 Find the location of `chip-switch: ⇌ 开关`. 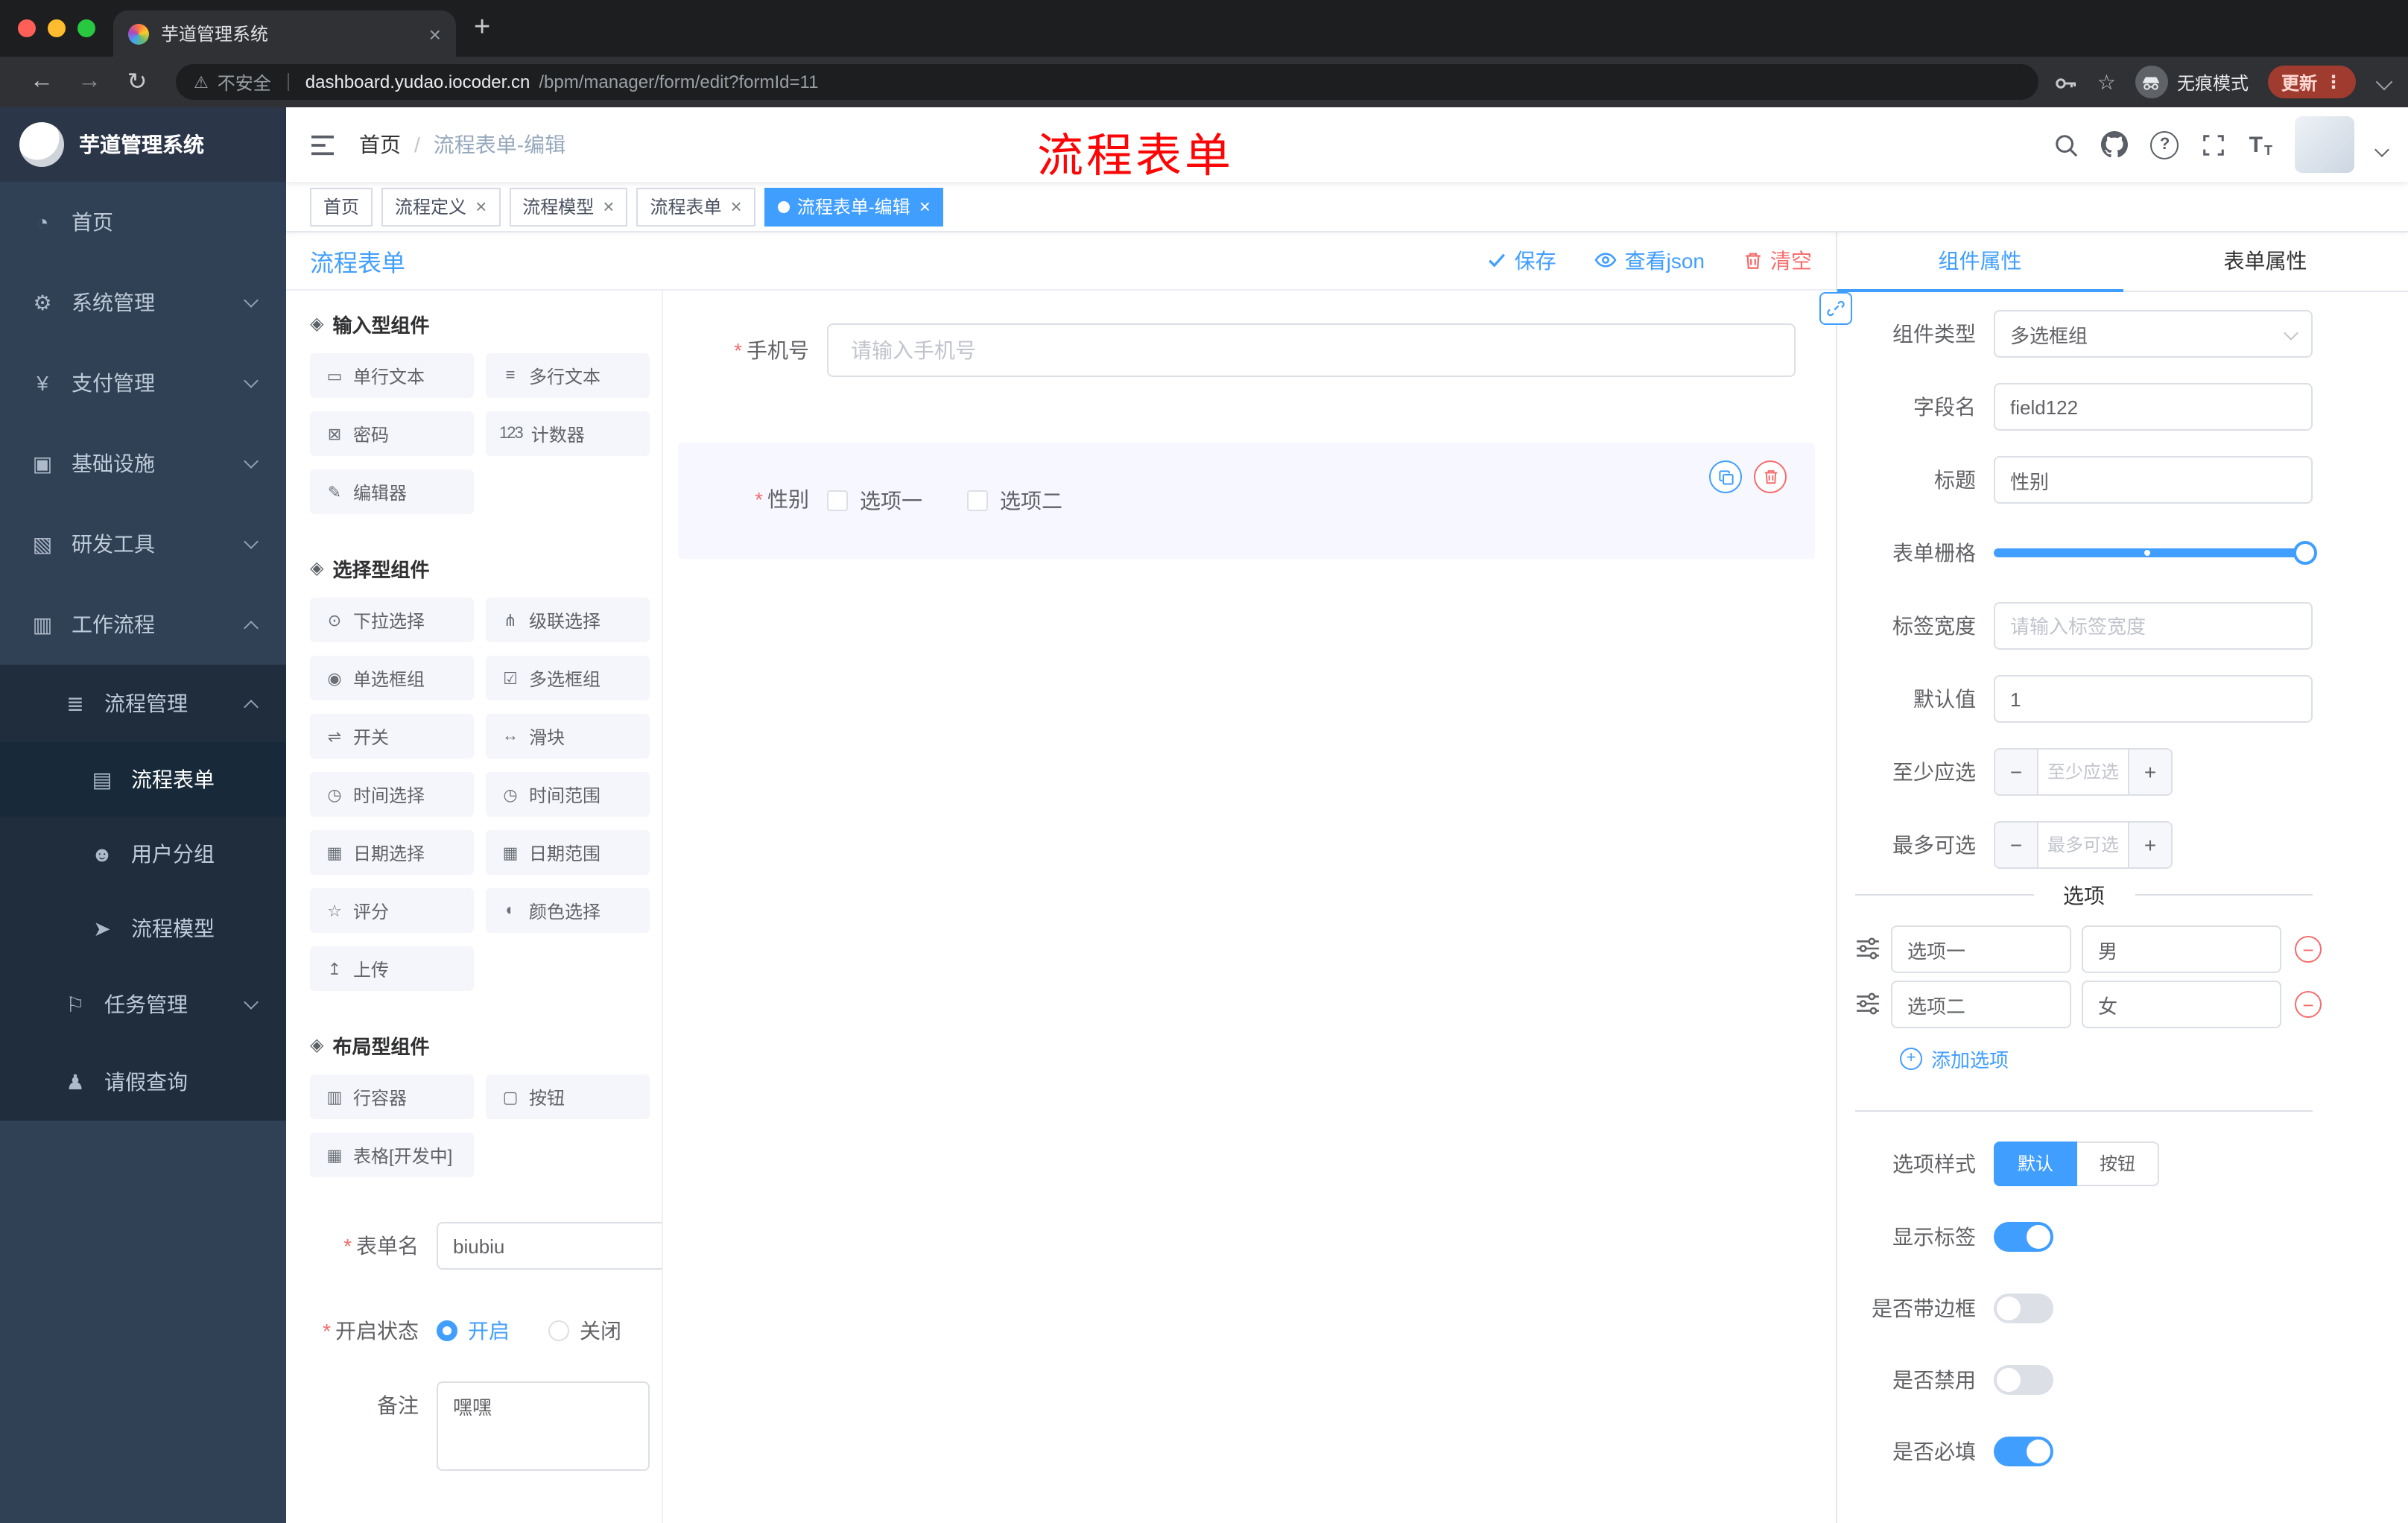

chip-switch: ⇌ 开关 is located at coordinates (392, 737).